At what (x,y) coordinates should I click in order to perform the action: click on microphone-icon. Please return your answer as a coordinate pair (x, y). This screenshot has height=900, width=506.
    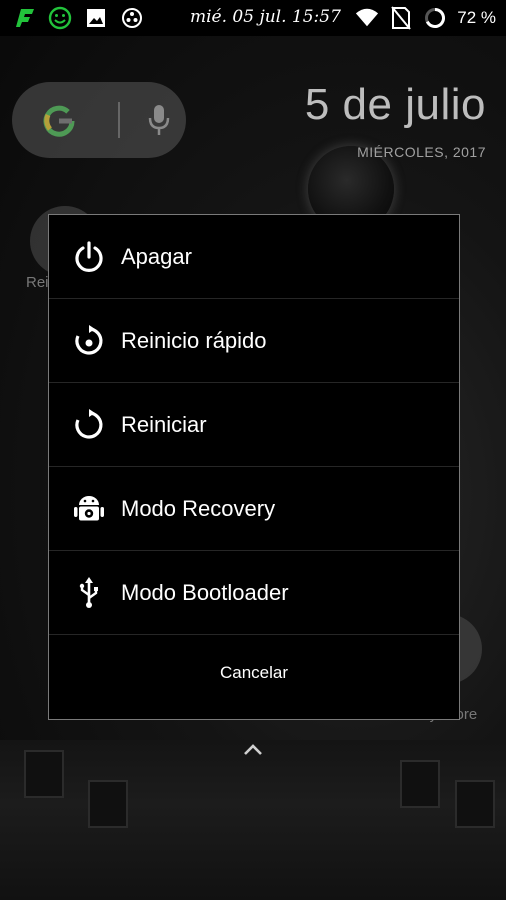
    Looking at the image, I should click on (159, 120).